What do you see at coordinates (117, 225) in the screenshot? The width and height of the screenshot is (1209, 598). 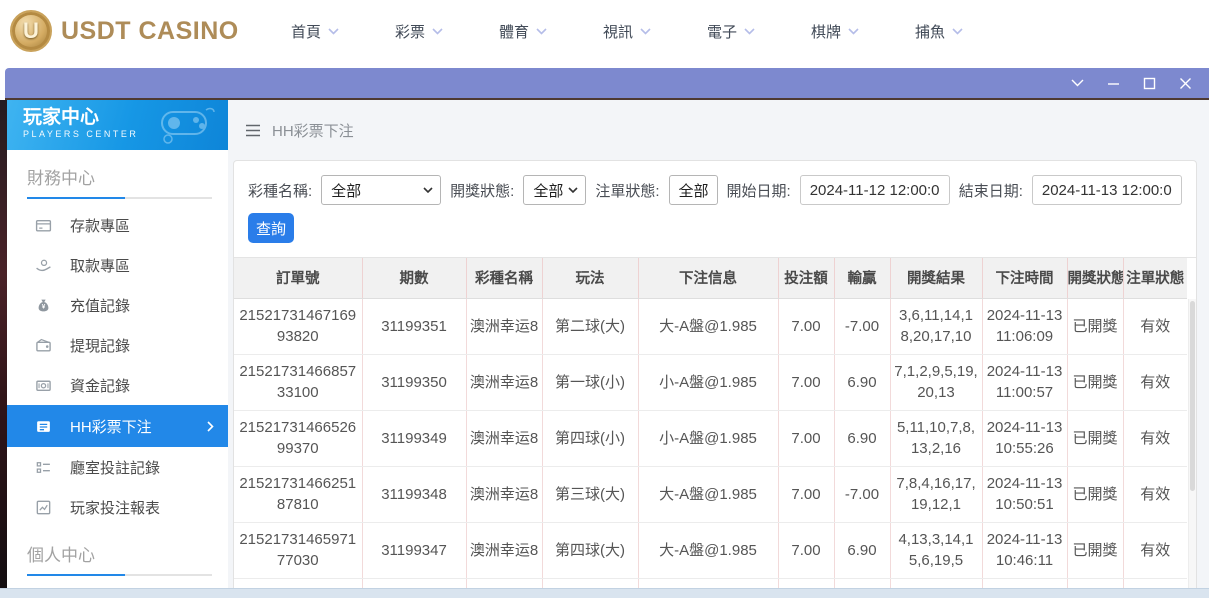 I see `sidebar-item-deposit: 存款專區` at bounding box center [117, 225].